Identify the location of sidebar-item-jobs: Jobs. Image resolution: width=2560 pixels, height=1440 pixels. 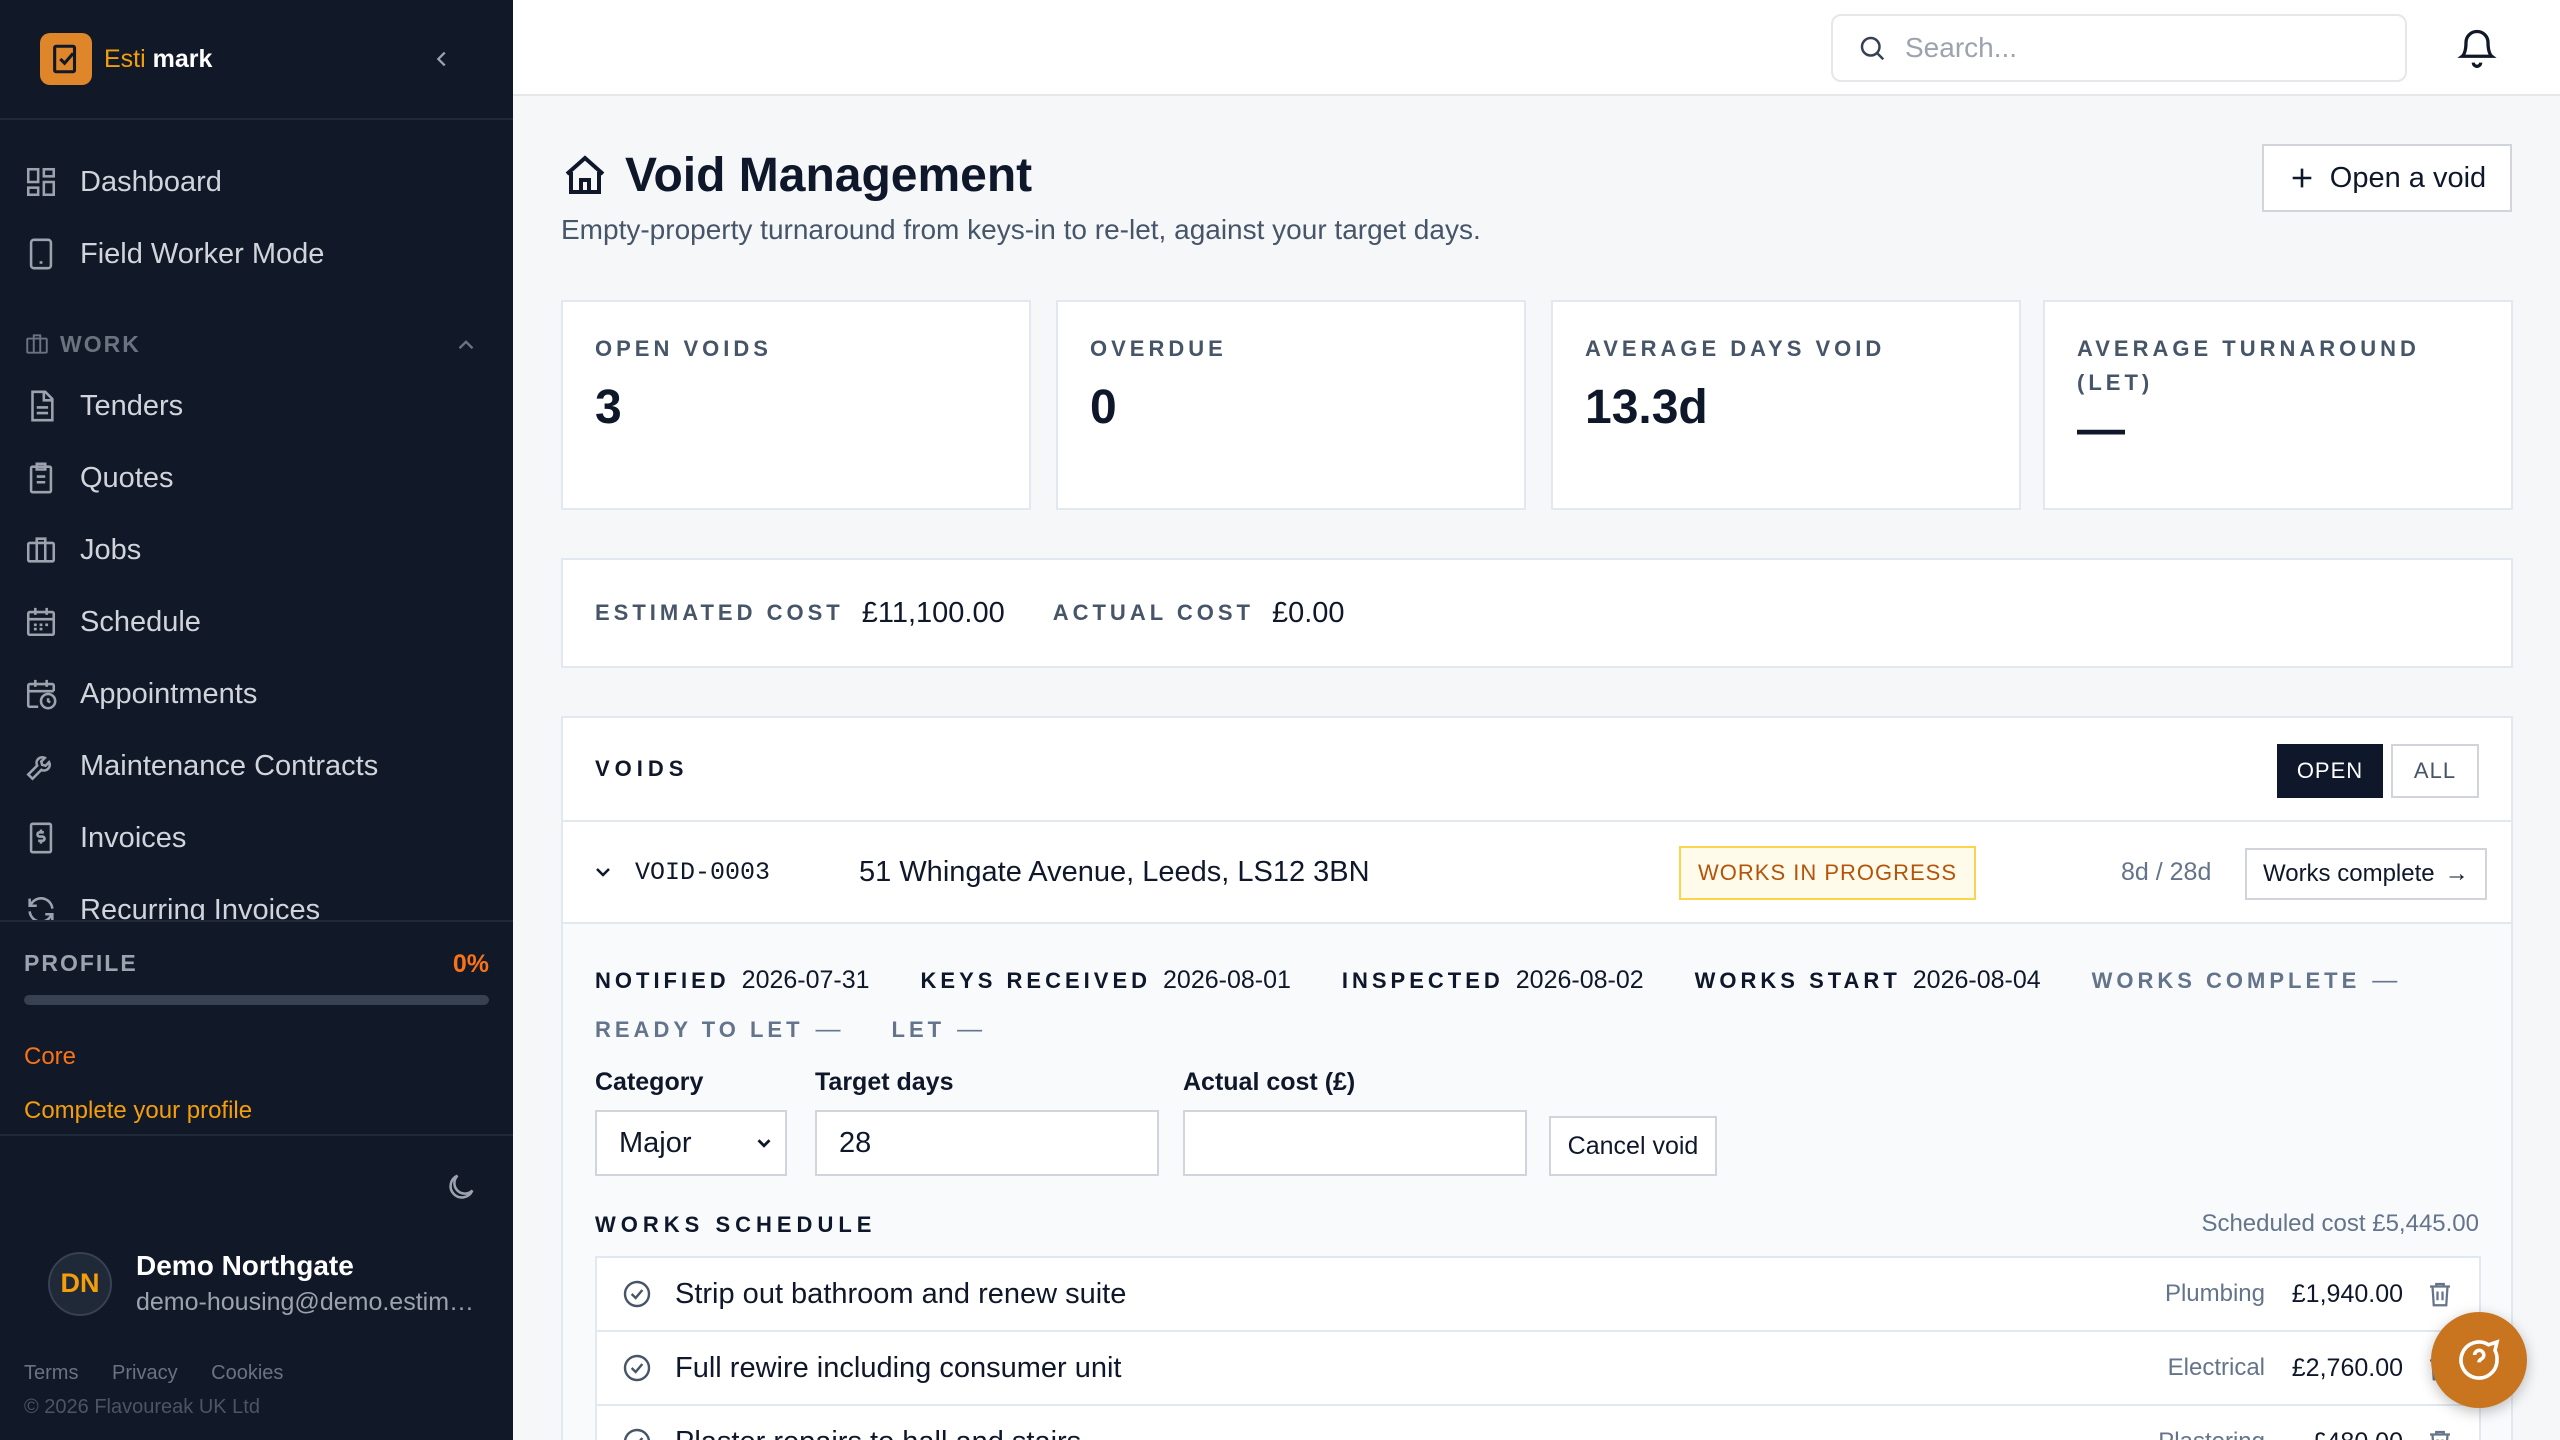
(256, 550).